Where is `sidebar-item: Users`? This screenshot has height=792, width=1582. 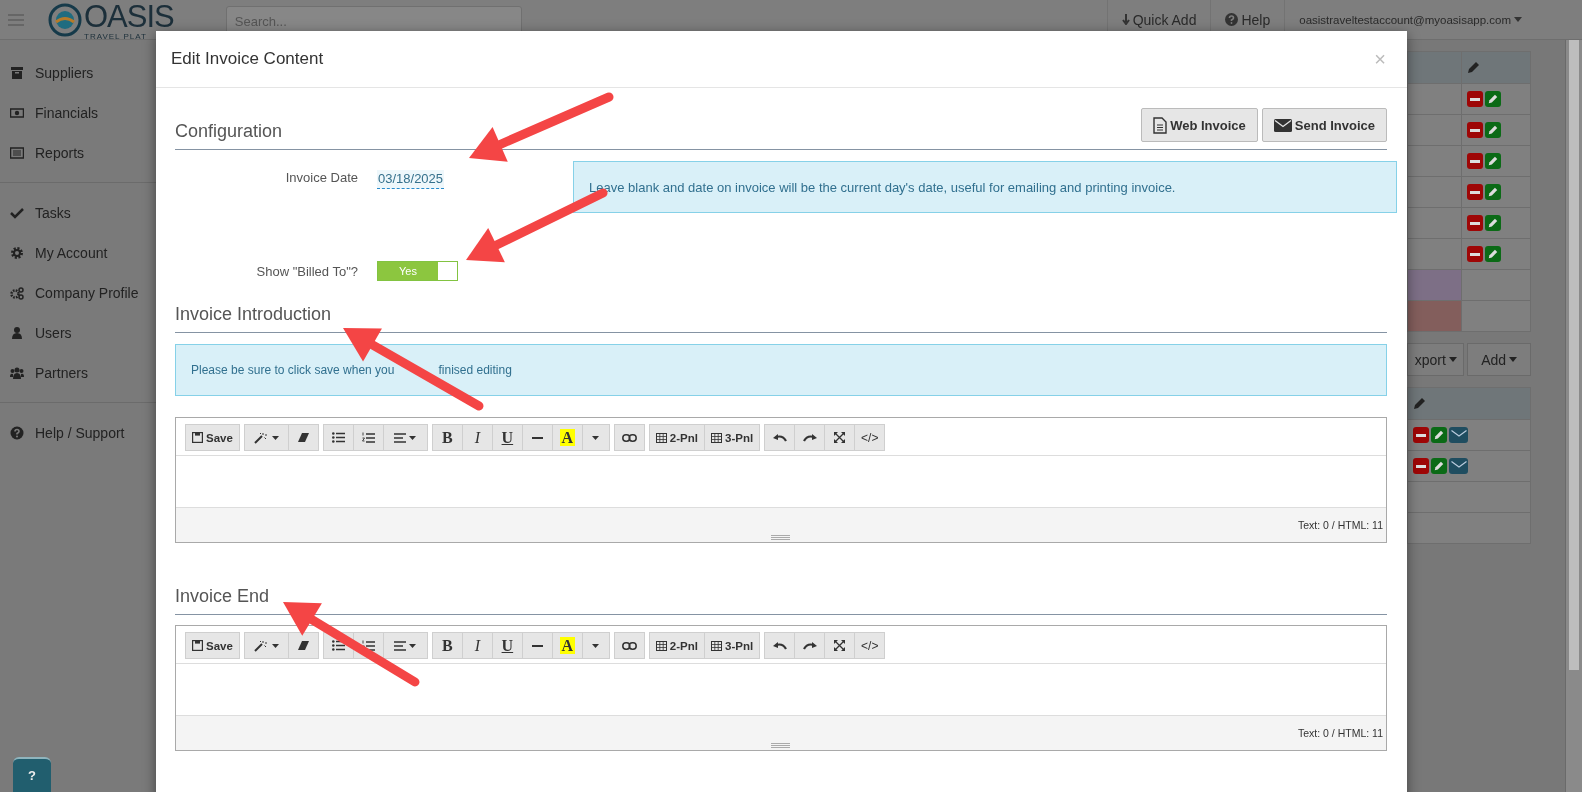 sidebar-item: Users is located at coordinates (78, 333).